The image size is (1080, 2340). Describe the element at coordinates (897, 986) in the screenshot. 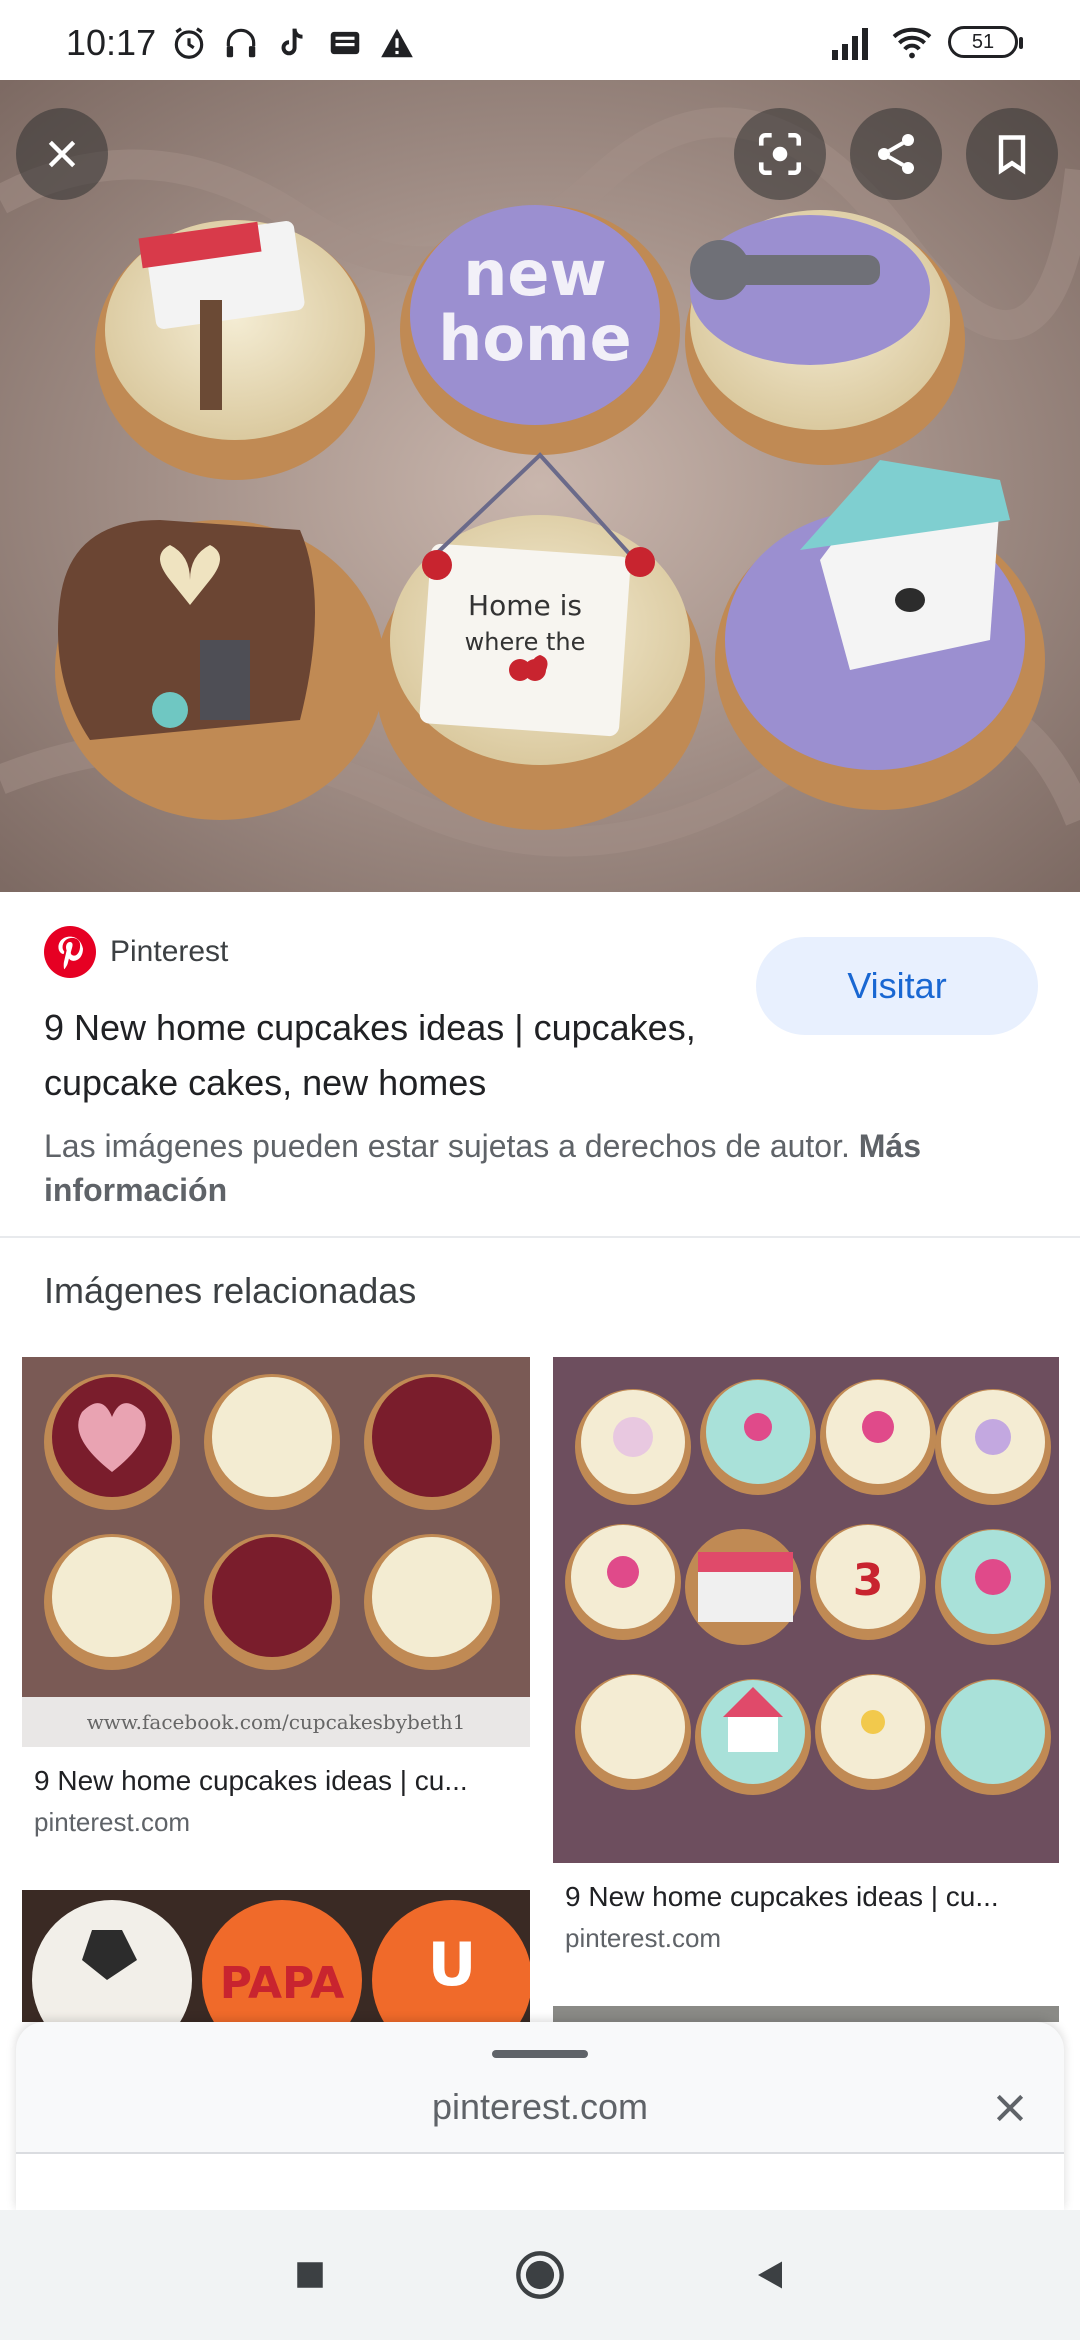

I see `visit-button: Visitar` at that location.